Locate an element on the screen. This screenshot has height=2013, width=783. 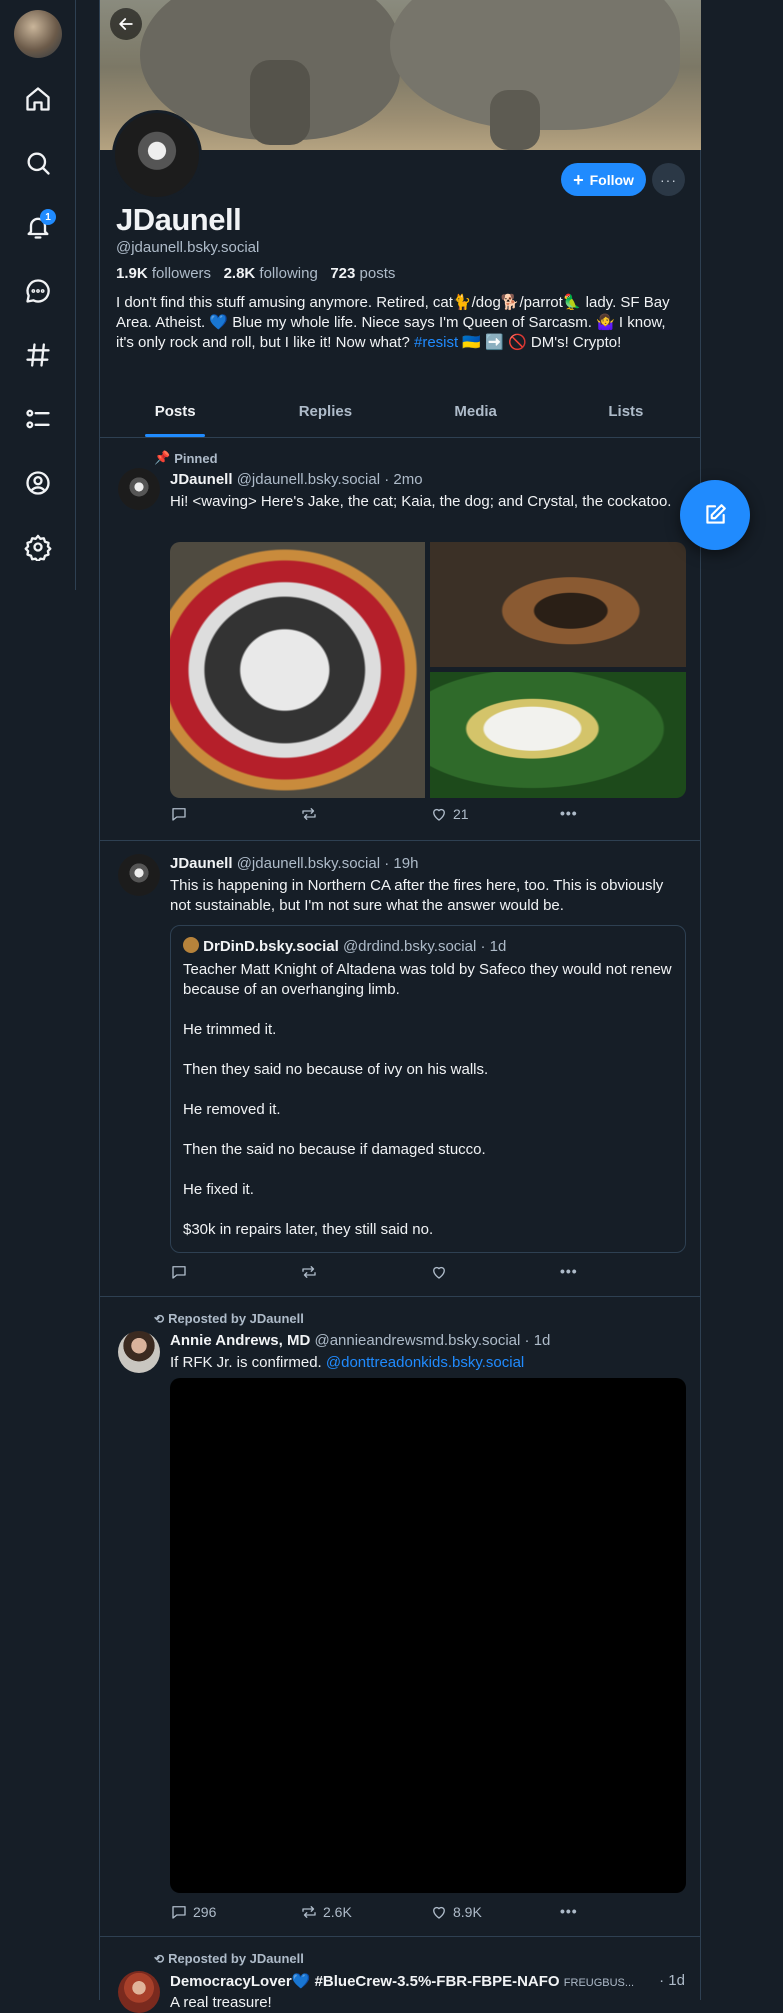
quote-time: · 1d is located at coordinates (493, 946).